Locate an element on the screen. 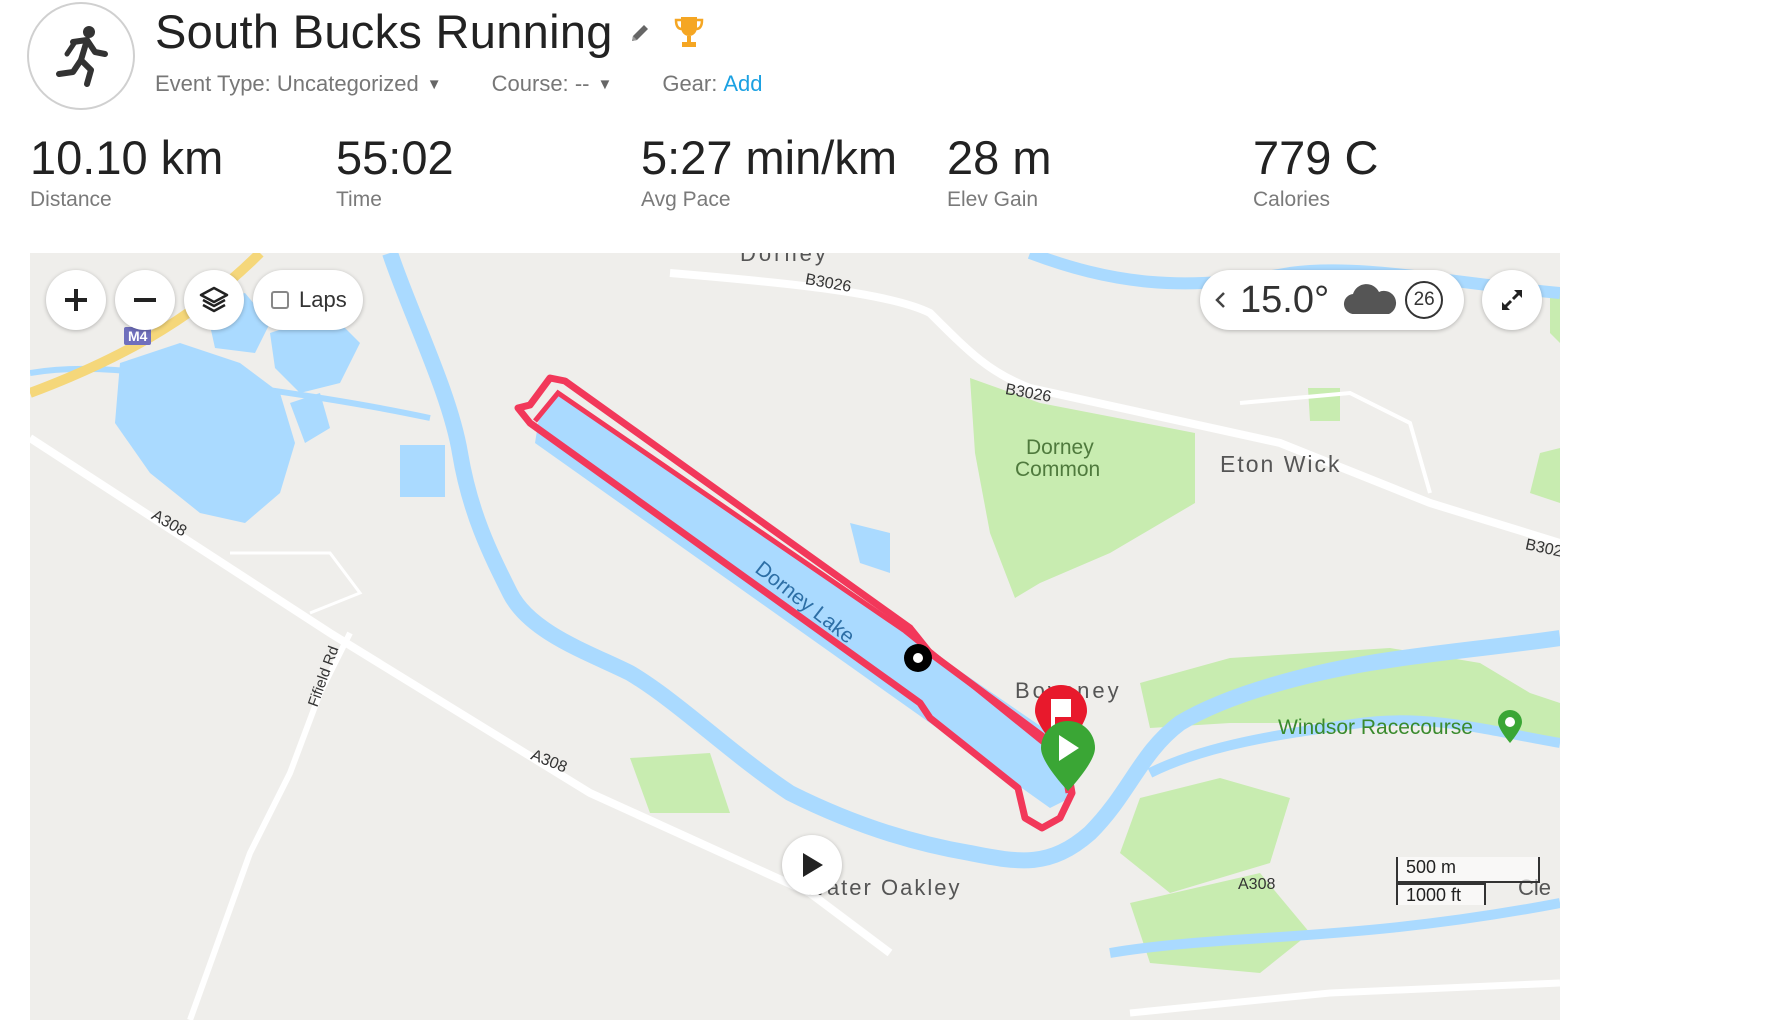 The width and height of the screenshot is (1786, 1020). map-layers-button is located at coordinates (214, 300).